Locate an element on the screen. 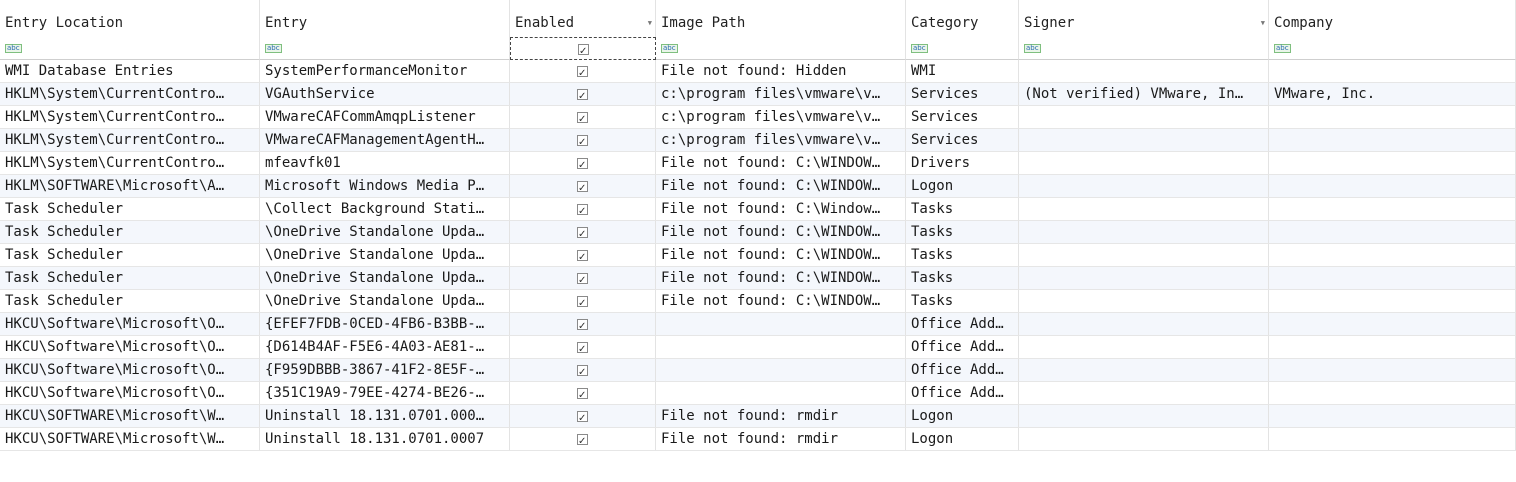 Image resolution: width=1516 pixels, height=482 pixels. filter-cell-entry-location: abc is located at coordinates (130, 48).